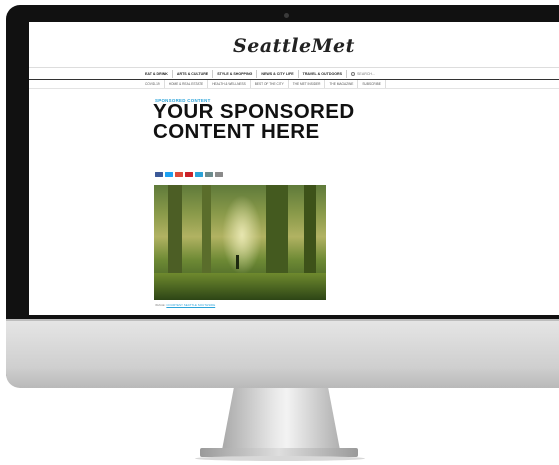 The image size is (559, 465). What do you see at coordinates (157, 74) in the screenshot?
I see `nav-item-eat-drink: EAT & DRINK` at bounding box center [157, 74].